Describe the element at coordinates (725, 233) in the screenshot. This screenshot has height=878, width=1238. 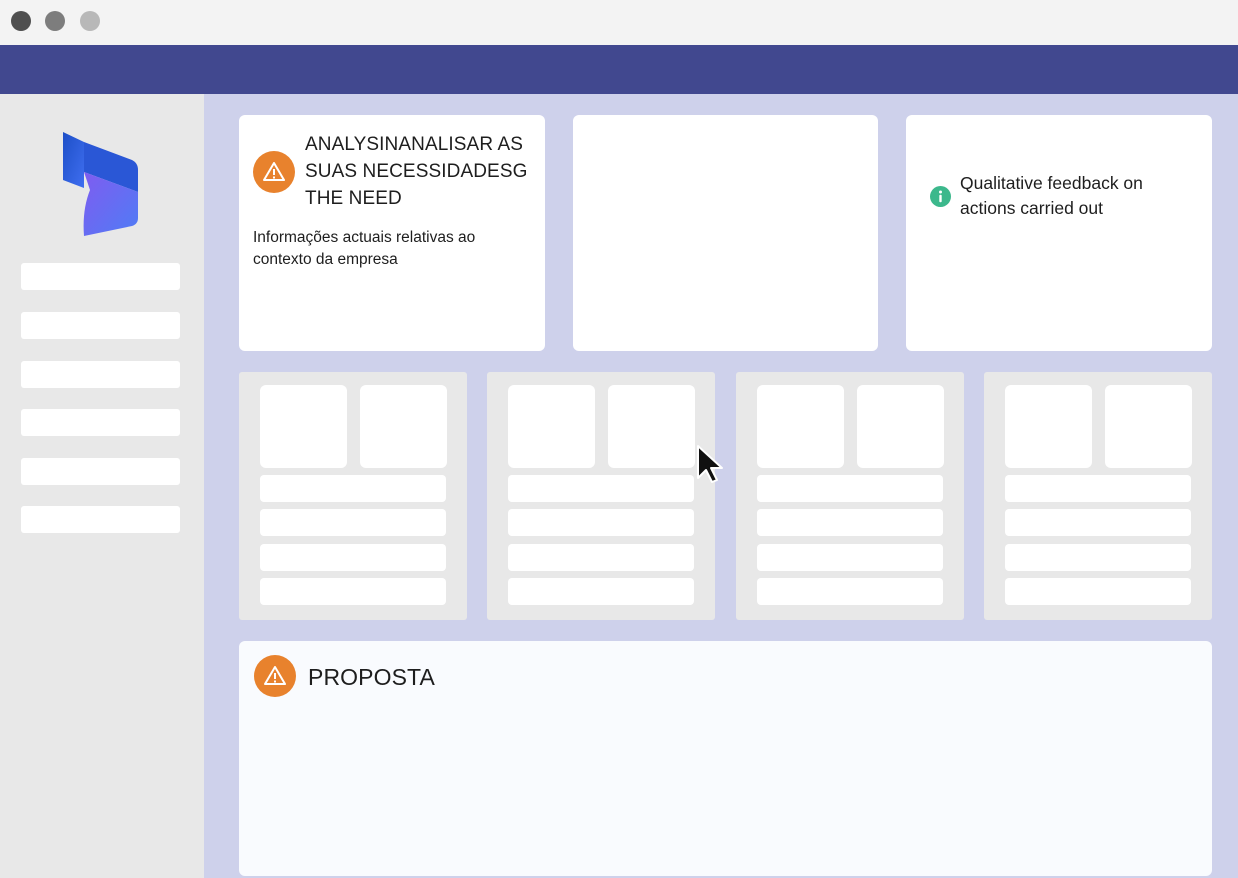
I see `empty-card` at that location.